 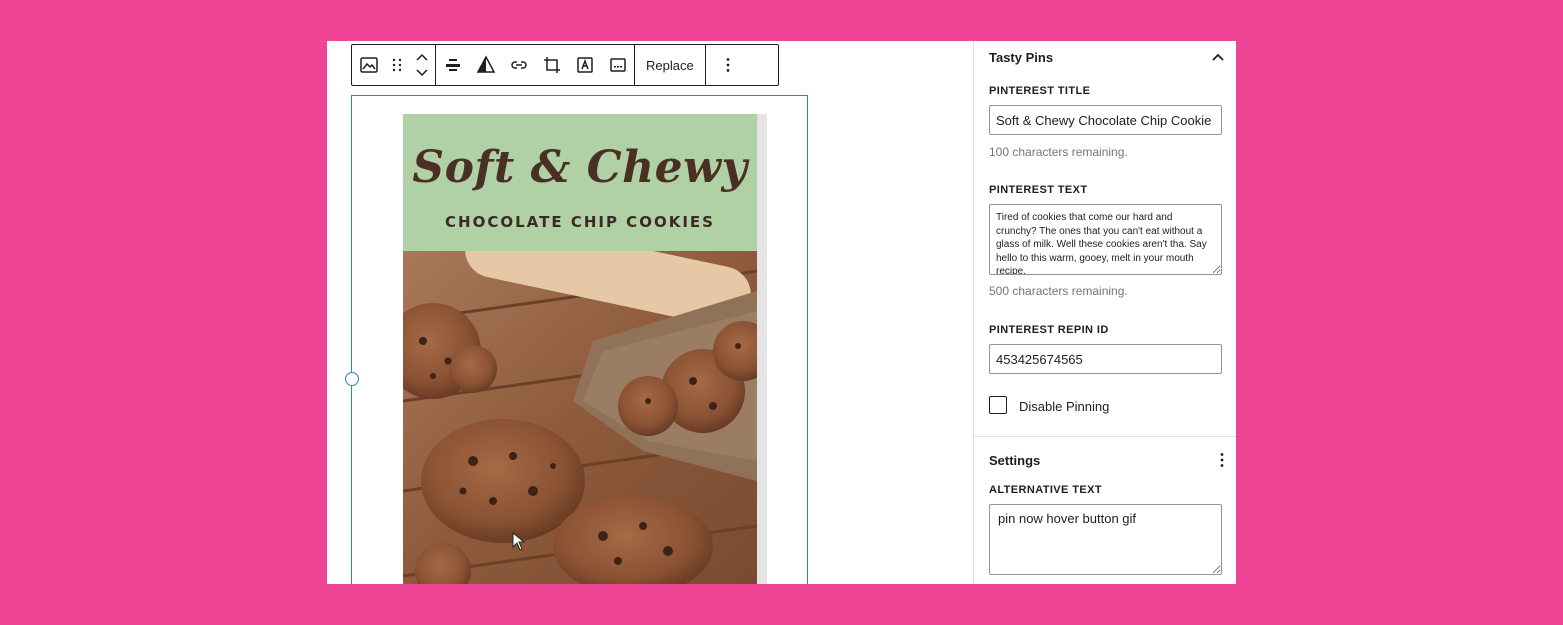 I want to click on pinterest-title-label: PINTEREST TITLE, so click(x=1040, y=91).